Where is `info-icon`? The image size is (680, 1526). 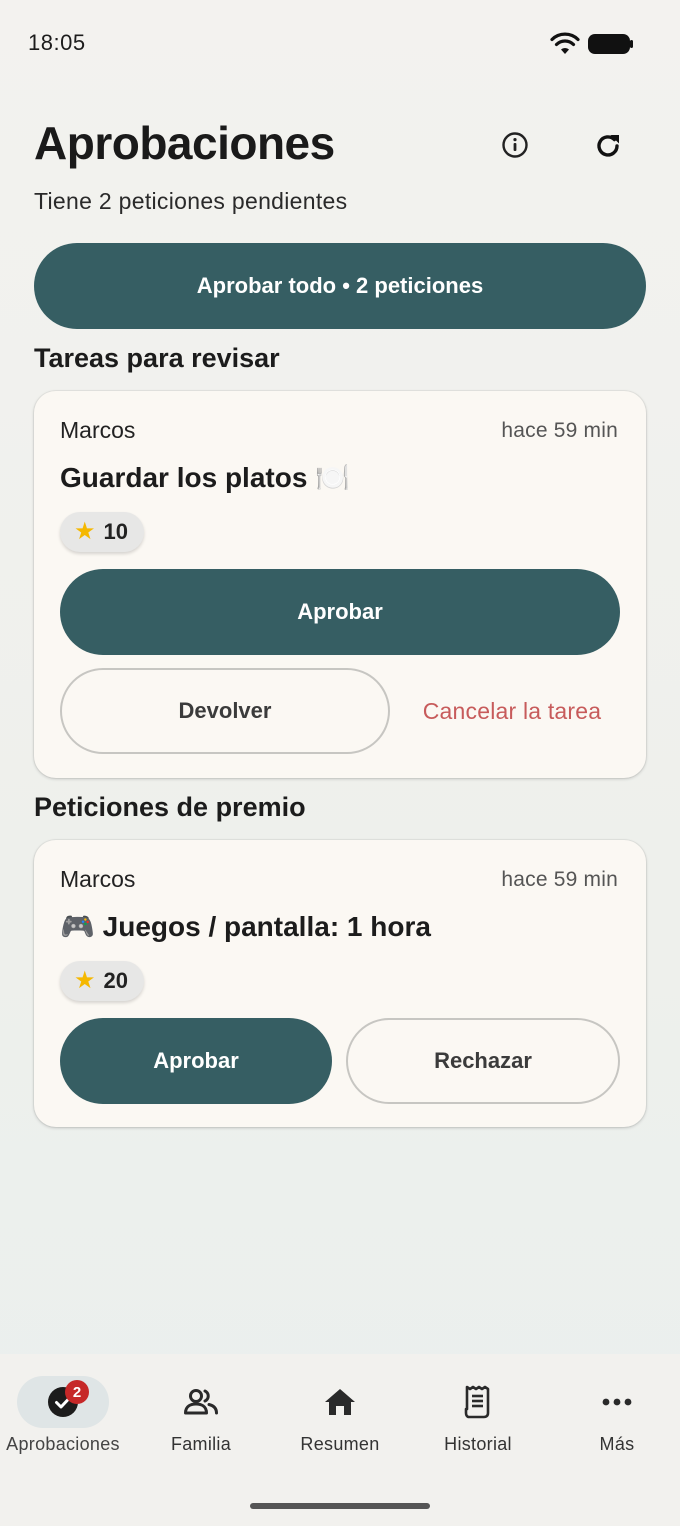
info-icon is located at coordinates (515, 145).